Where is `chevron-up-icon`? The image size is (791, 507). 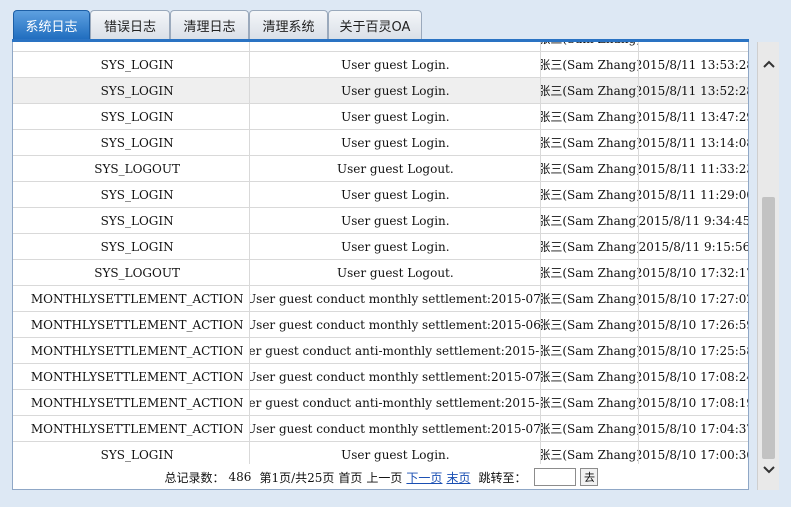 chevron-up-icon is located at coordinates (769, 64).